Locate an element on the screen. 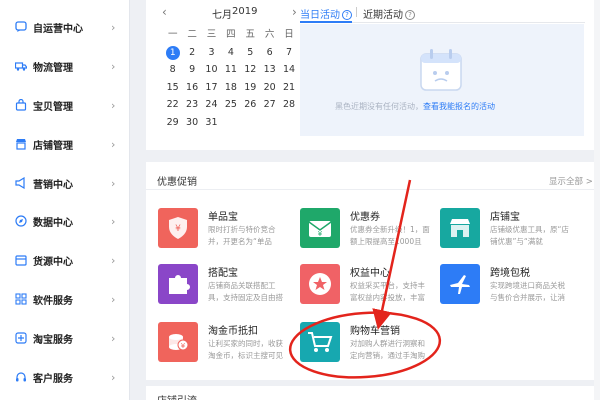 Image resolution: width=600 pixels, height=400 pixels. red-circle-highlight is located at coordinates (365, 345).